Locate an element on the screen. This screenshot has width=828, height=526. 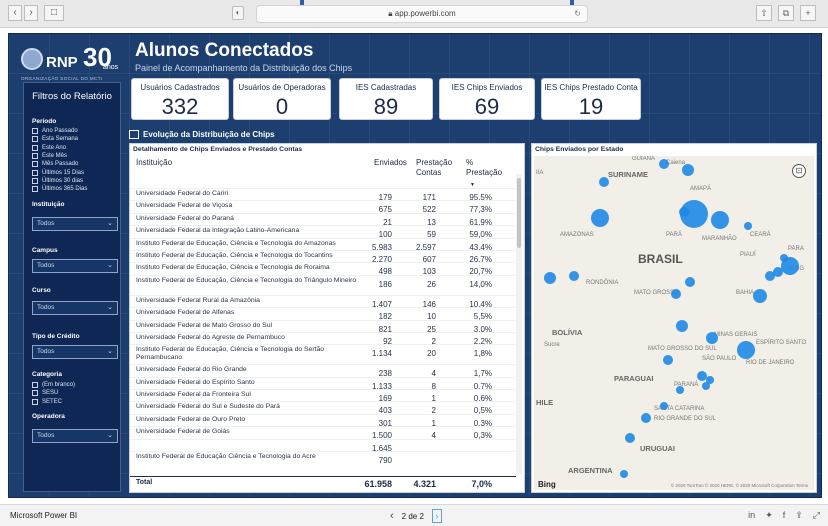
prev-page-icon: ‹ is located at coordinates (392, 516).